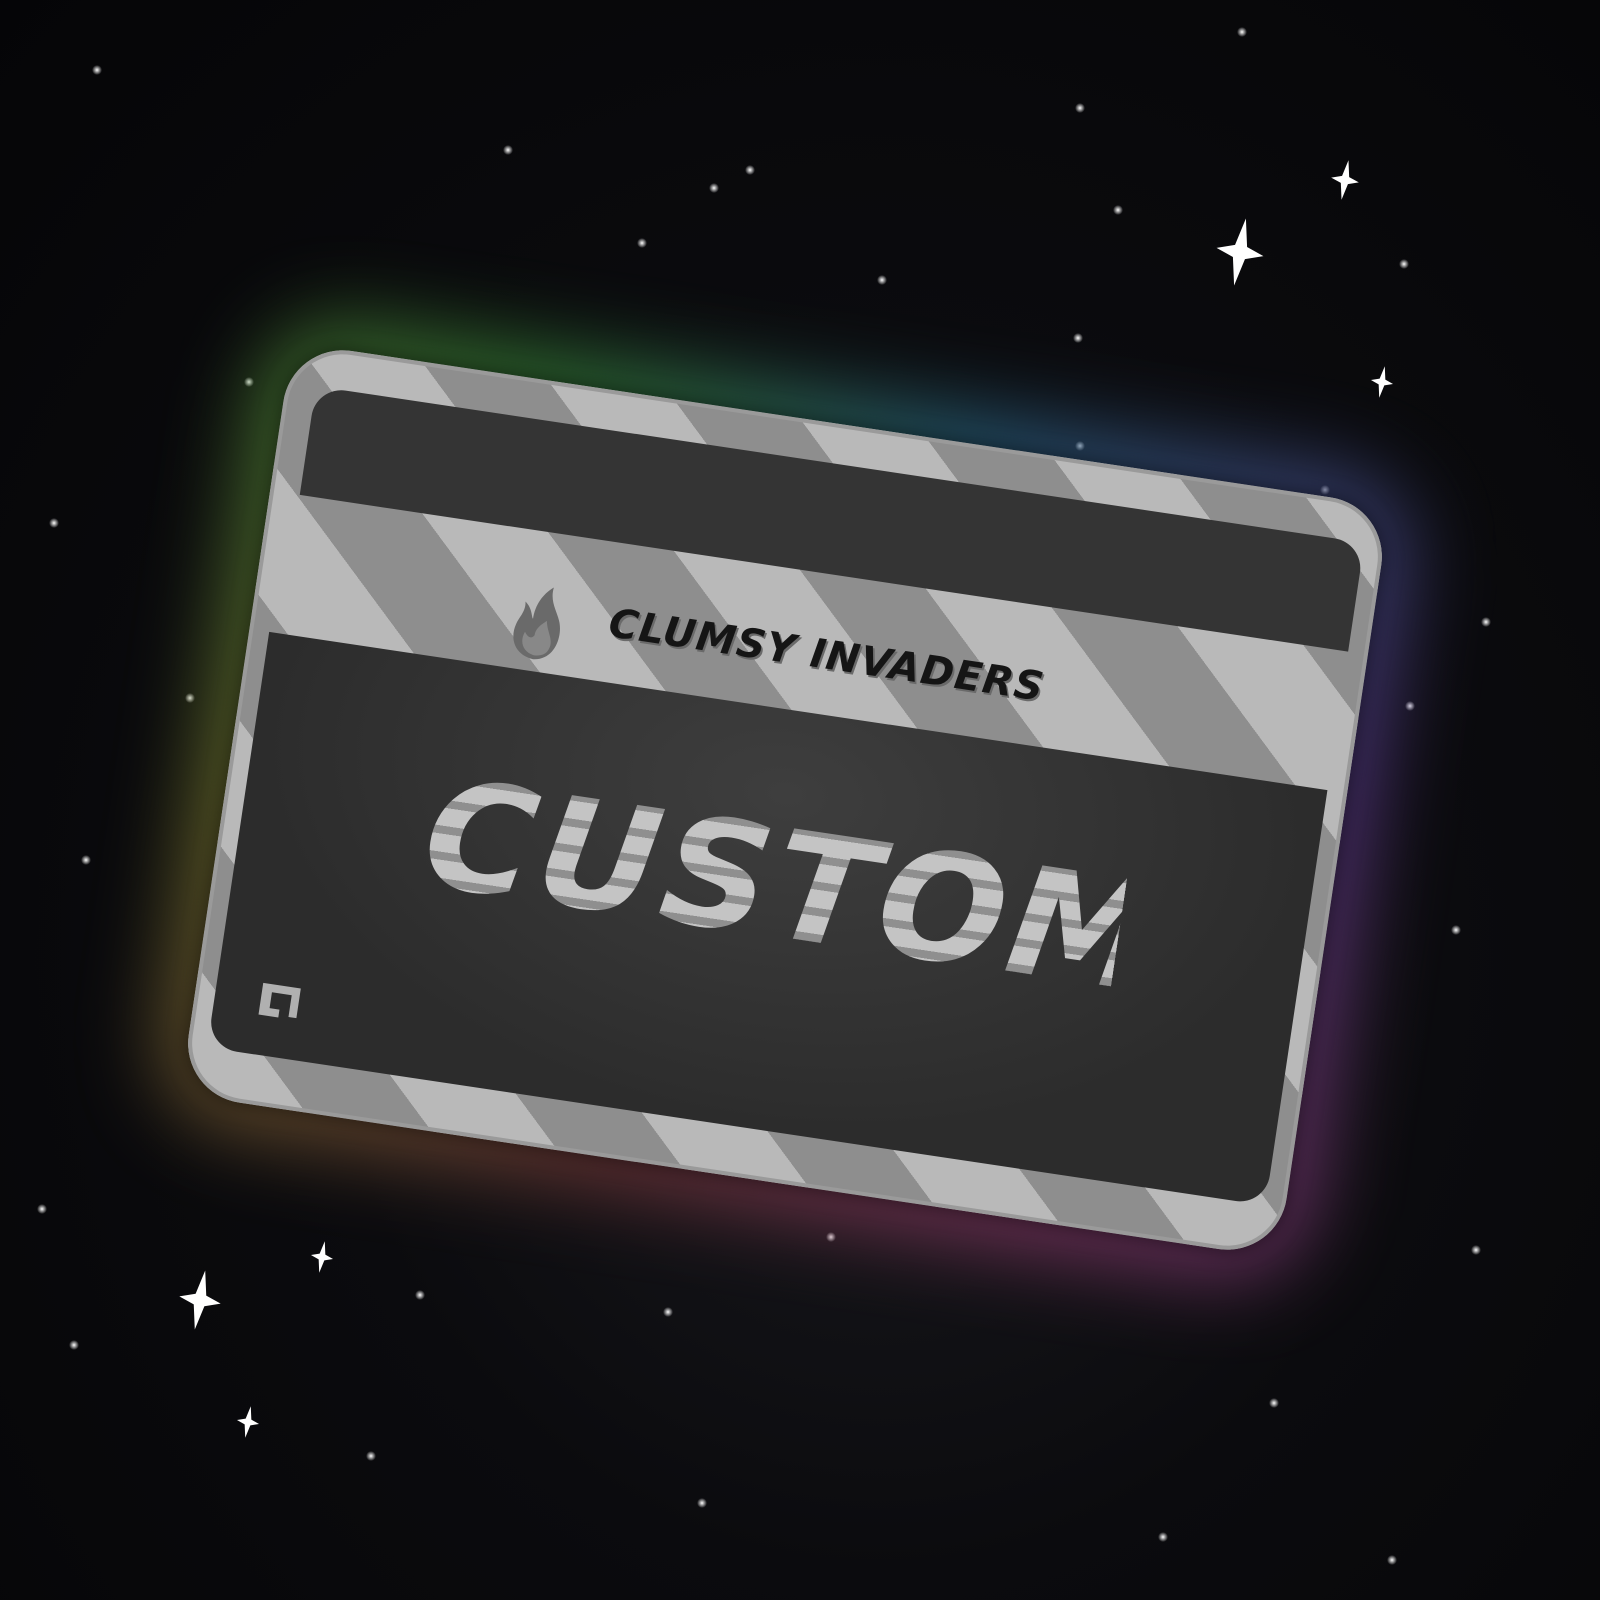  I want to click on brand-monogram-icon, so click(279, 1000).